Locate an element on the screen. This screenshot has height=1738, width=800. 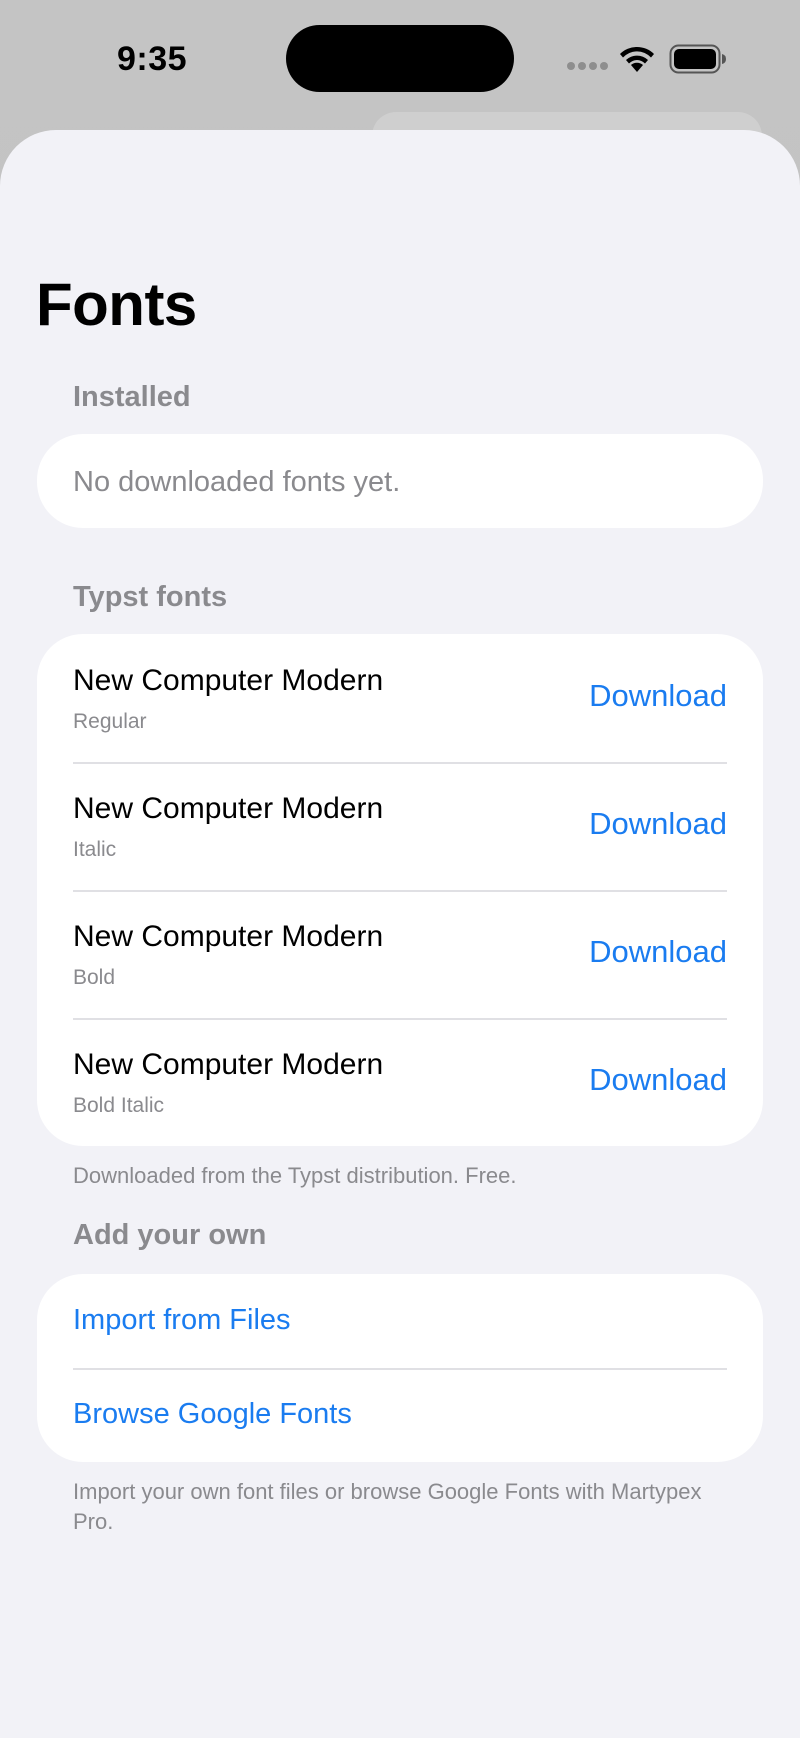
font-row: New Computer Modern Italic Download is located at coordinates (400, 826).